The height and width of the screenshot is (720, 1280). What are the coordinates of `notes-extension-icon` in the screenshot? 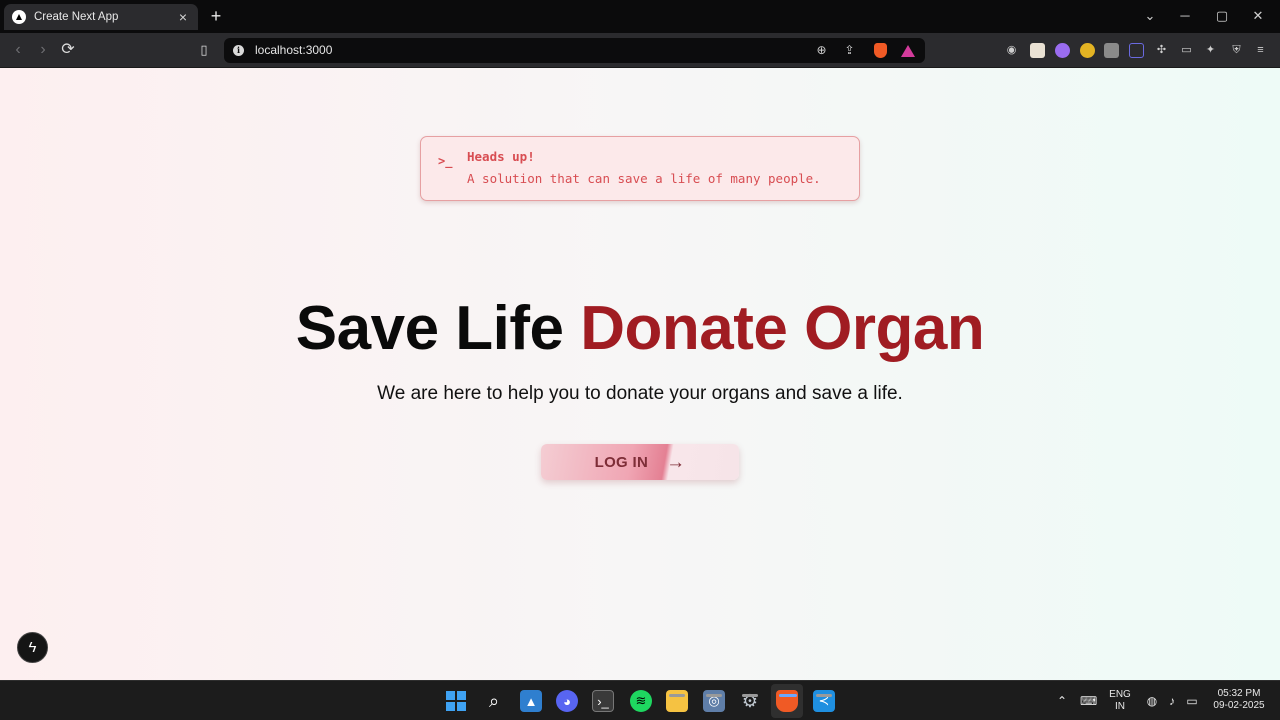 It's located at (1037, 50).